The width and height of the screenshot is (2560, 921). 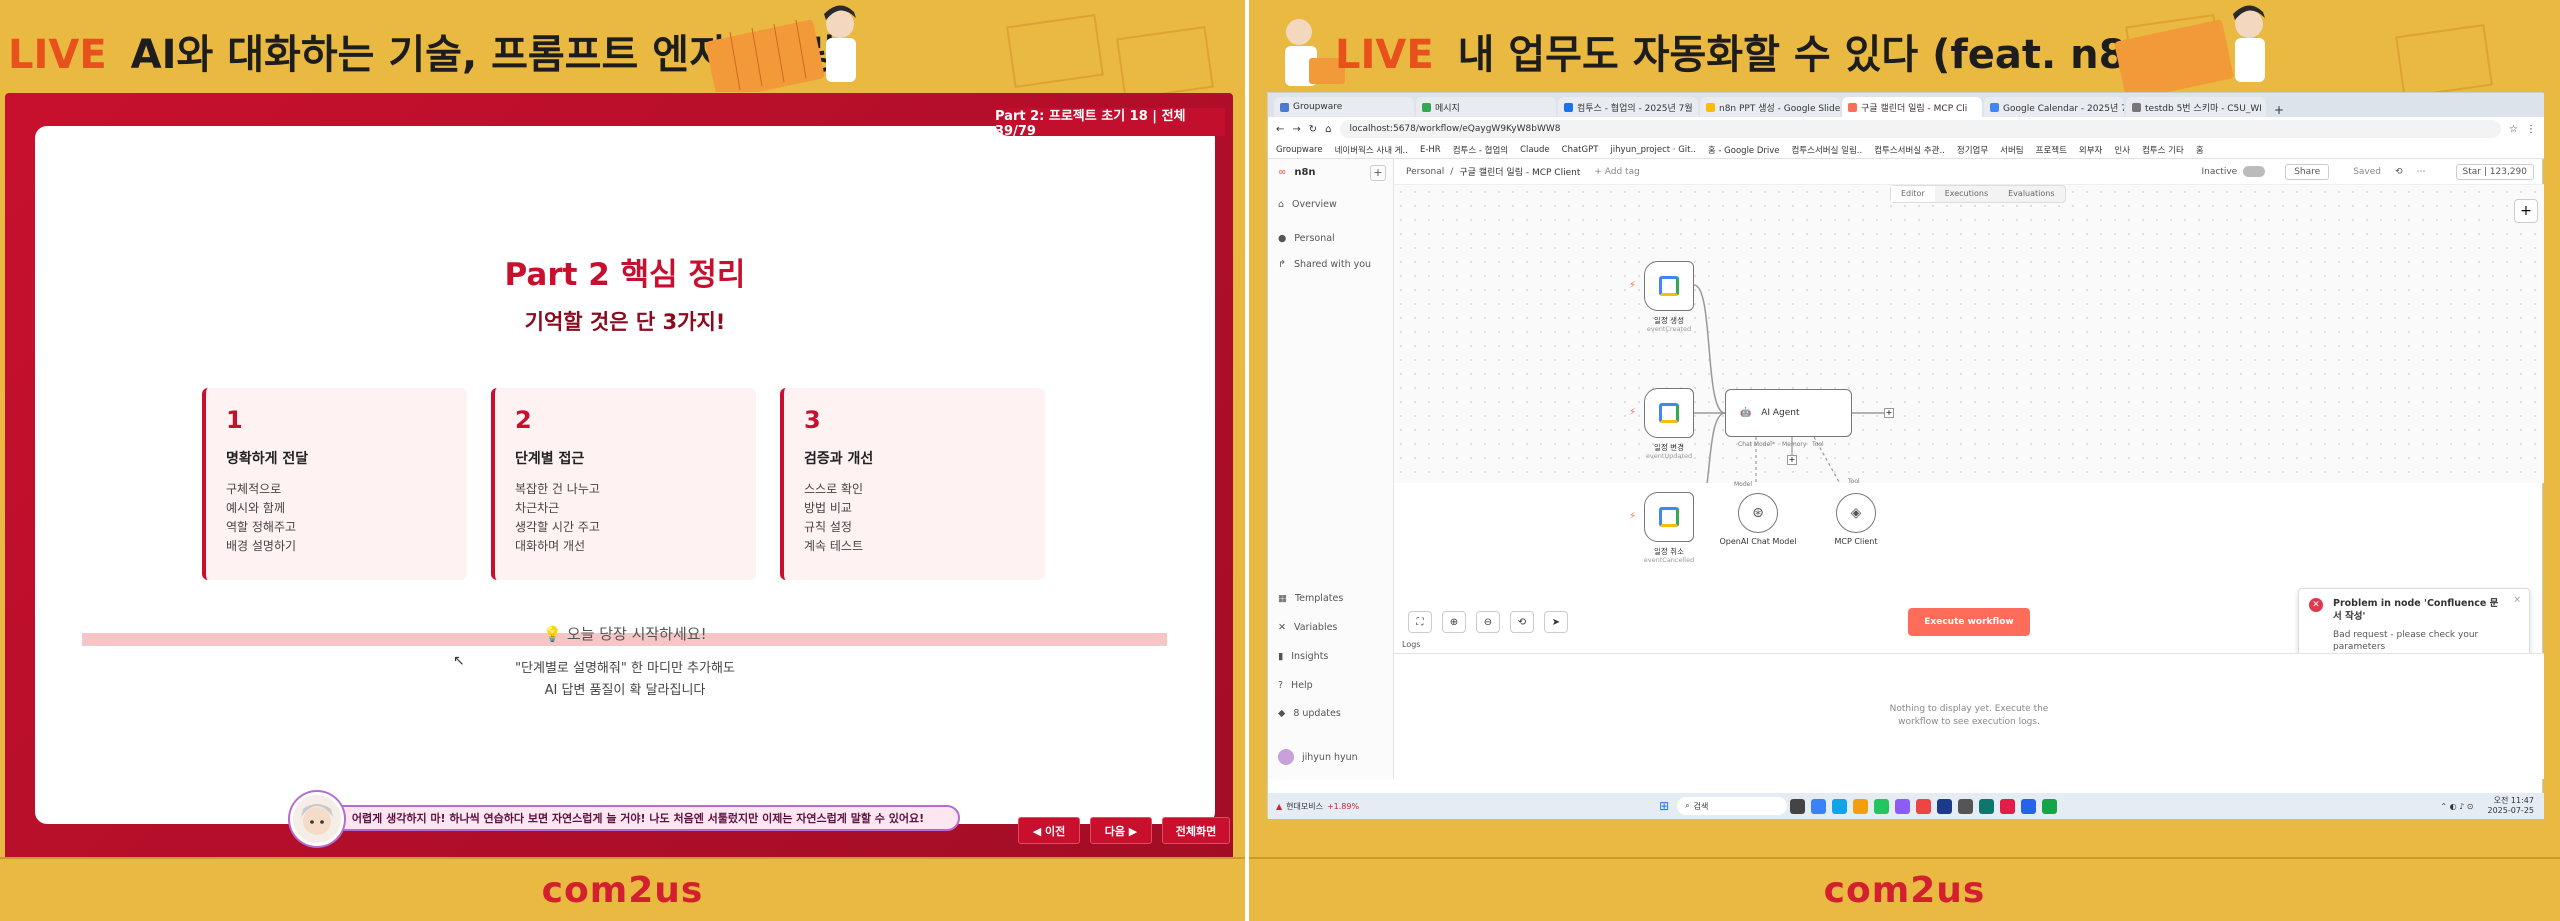 I want to click on user-profile: jihyun hyun, so click(x=1318, y=757).